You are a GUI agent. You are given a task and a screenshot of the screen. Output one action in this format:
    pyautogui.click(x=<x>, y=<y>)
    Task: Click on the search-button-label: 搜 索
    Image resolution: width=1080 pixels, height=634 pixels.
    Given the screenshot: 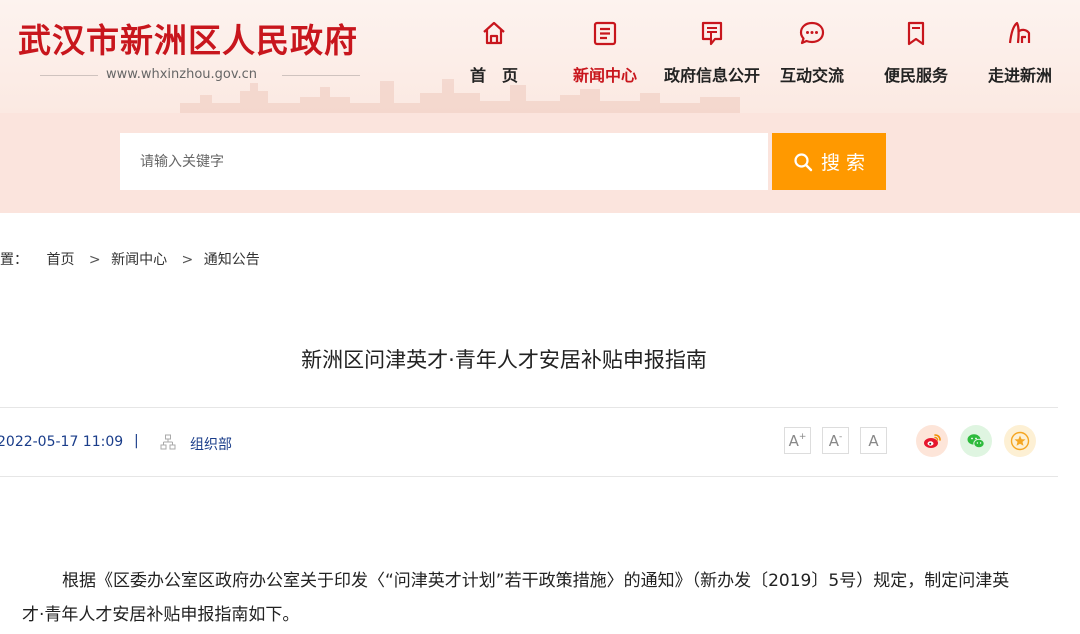 What is the action you would take?
    pyautogui.click(x=843, y=163)
    